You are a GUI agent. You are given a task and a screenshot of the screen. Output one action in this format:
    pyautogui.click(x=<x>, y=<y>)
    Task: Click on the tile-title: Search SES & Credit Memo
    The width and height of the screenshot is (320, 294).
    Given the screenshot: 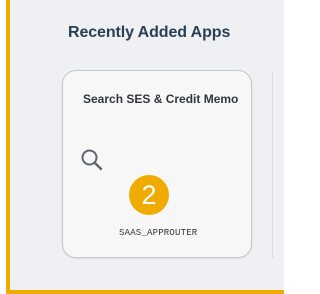 What is the action you would take?
    pyautogui.click(x=161, y=99)
    